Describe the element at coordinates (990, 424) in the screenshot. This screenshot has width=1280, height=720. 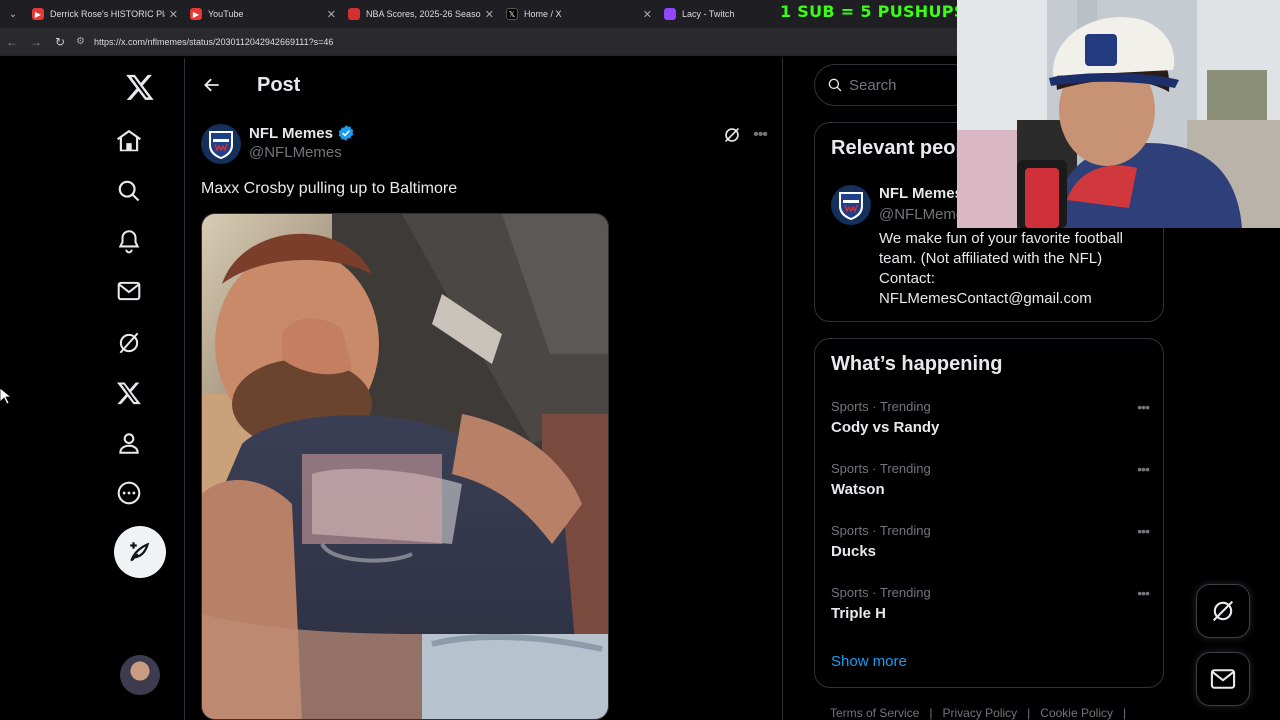
I see `trend-item: Sports · Trending Cody vs Randy •••` at that location.